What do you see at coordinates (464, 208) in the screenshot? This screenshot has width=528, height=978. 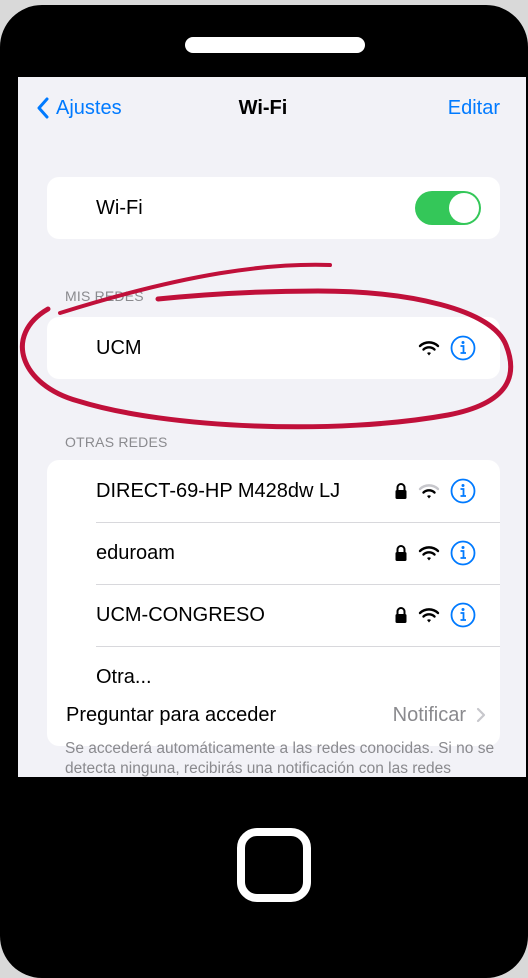 I see `toggle-knob` at bounding box center [464, 208].